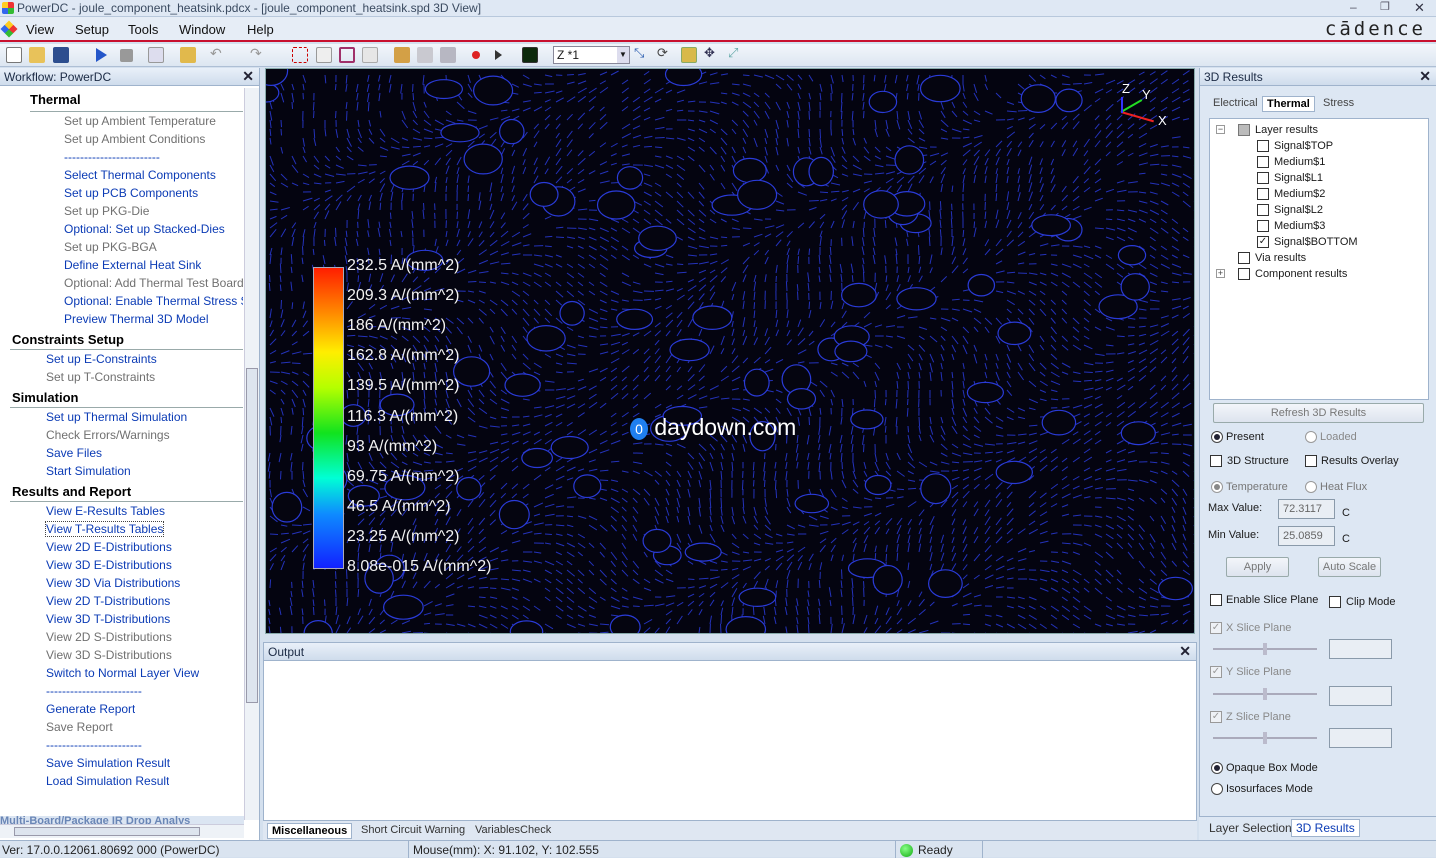 This screenshot has height=858, width=1436. Describe the element at coordinates (1217, 789) in the screenshot. I see `isosurfaces-radio` at that location.